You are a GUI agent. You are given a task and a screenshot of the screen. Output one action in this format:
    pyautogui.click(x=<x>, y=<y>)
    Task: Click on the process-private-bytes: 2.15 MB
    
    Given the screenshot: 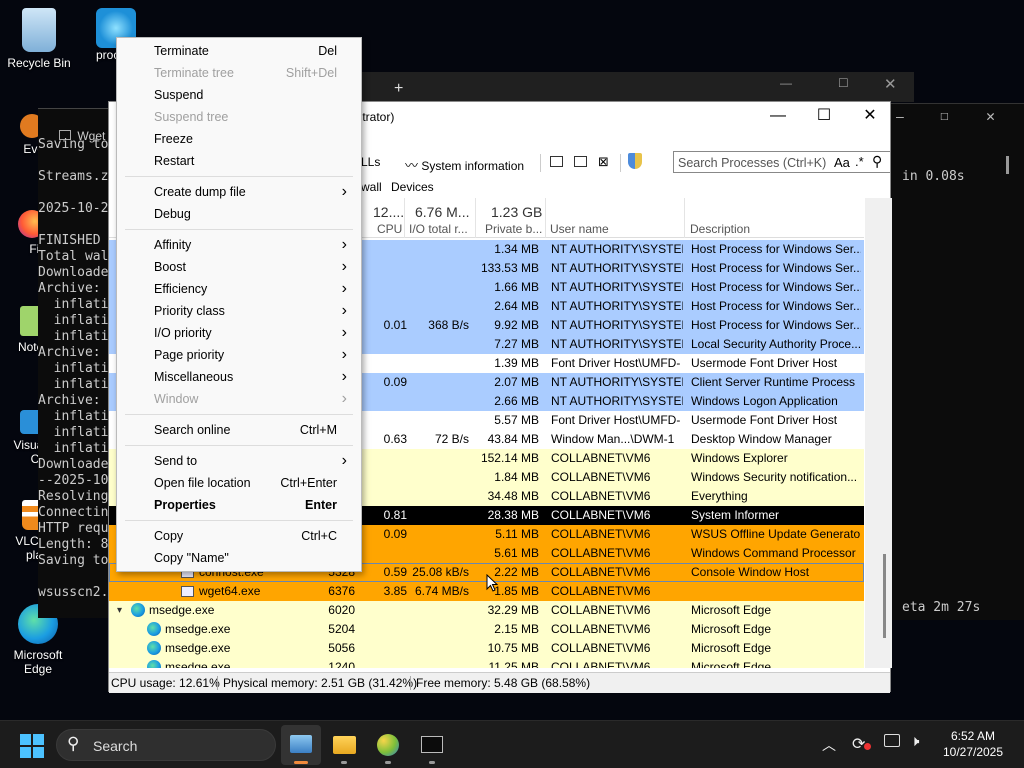 What is the action you would take?
    pyautogui.click(x=516, y=629)
    